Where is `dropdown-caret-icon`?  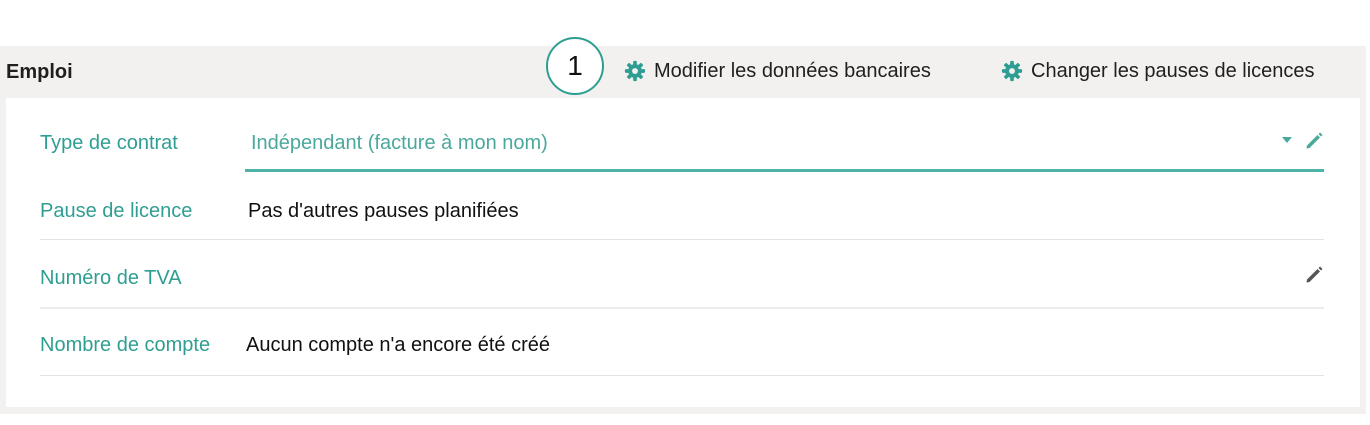
dropdown-caret-icon is located at coordinates (1287, 140).